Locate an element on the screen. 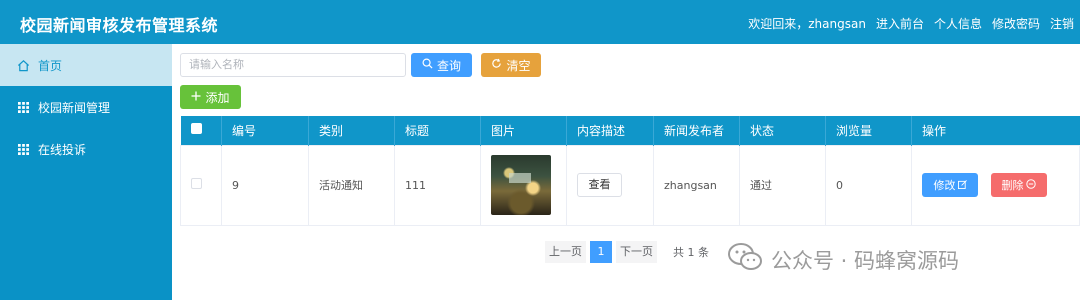  change-password-link: 修改密码 is located at coordinates (1016, 23).